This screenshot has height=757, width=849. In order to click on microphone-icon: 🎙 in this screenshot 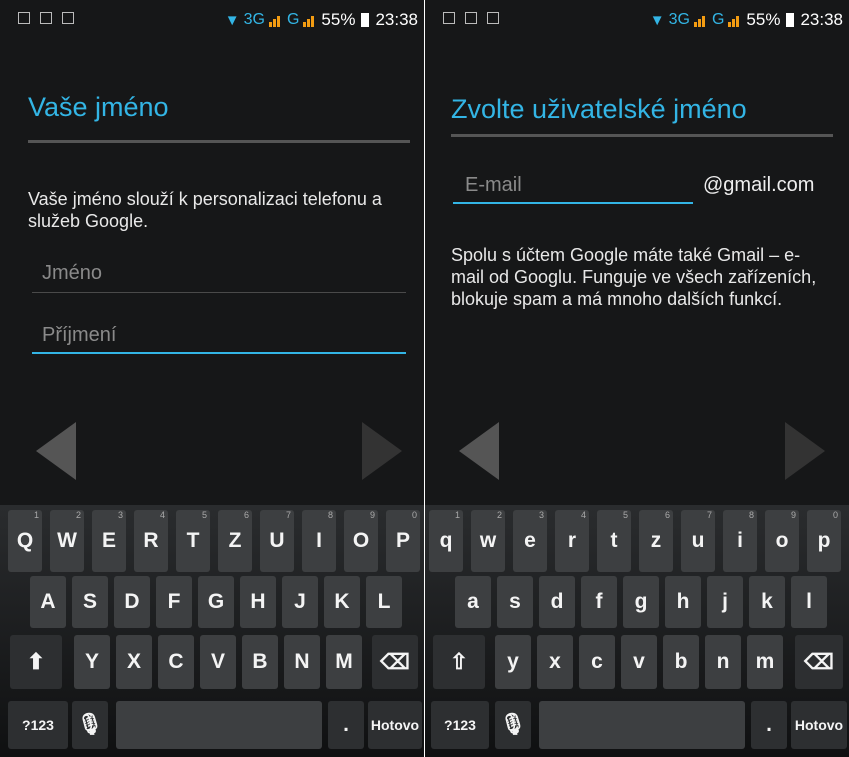, I will do `click(513, 724)`.